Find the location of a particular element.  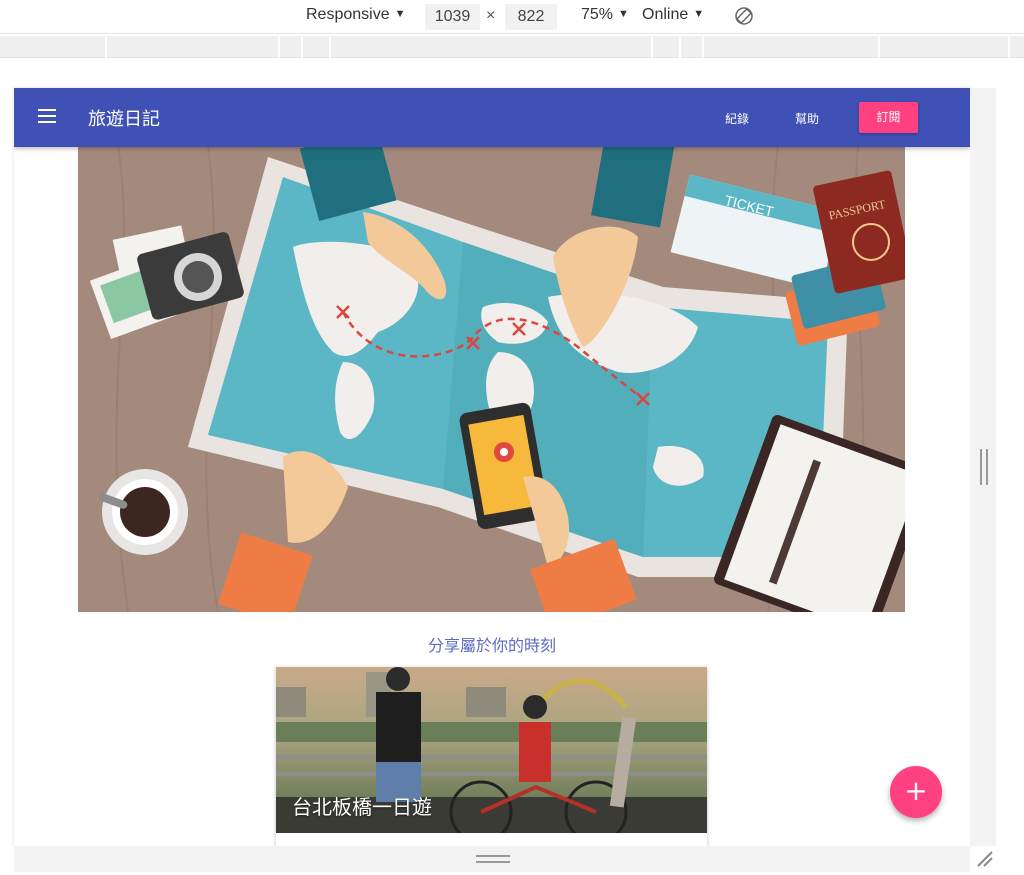

device-selector: Responsive ▼ is located at coordinates (356, 15).